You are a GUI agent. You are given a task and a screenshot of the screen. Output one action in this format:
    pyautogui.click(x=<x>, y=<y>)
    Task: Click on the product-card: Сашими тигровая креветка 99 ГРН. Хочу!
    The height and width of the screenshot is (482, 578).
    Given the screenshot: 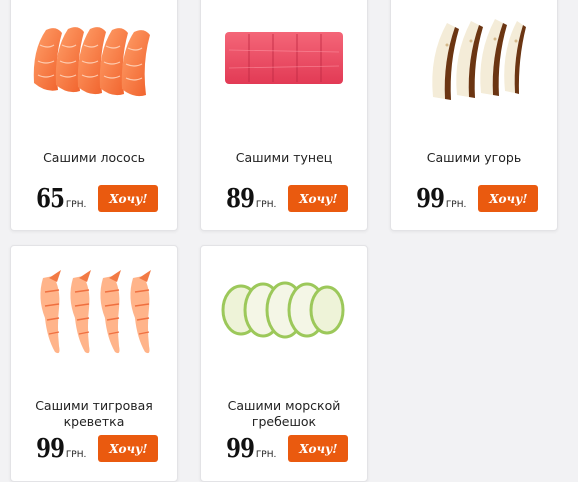 What is the action you would take?
    pyautogui.click(x=94, y=363)
    